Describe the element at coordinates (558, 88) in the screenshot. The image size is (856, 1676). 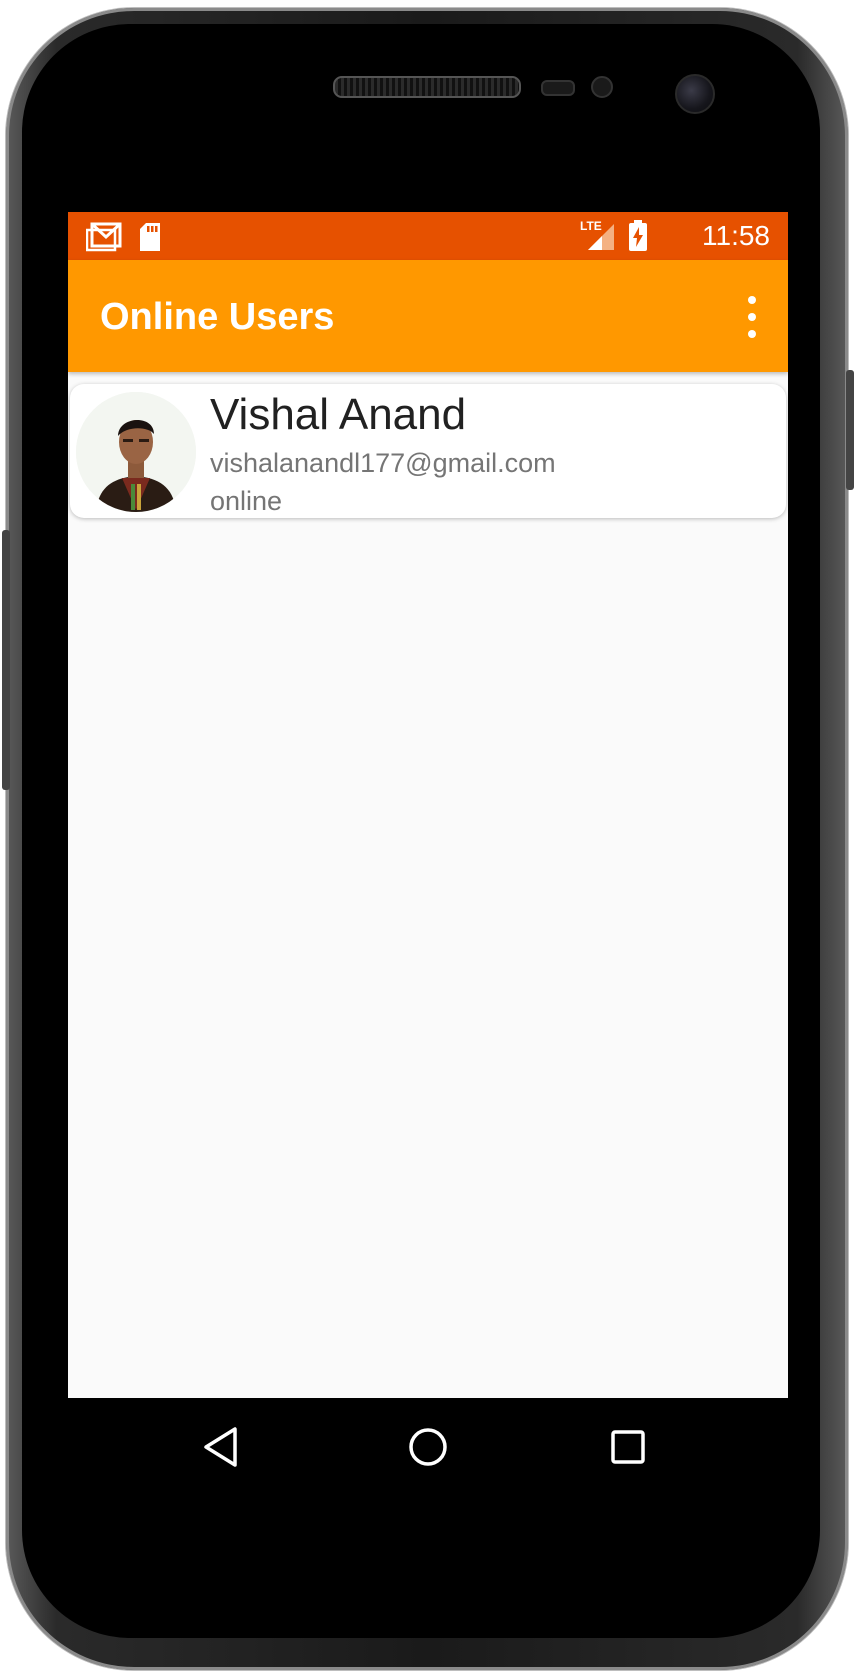
I see `proximity-sensor` at that location.